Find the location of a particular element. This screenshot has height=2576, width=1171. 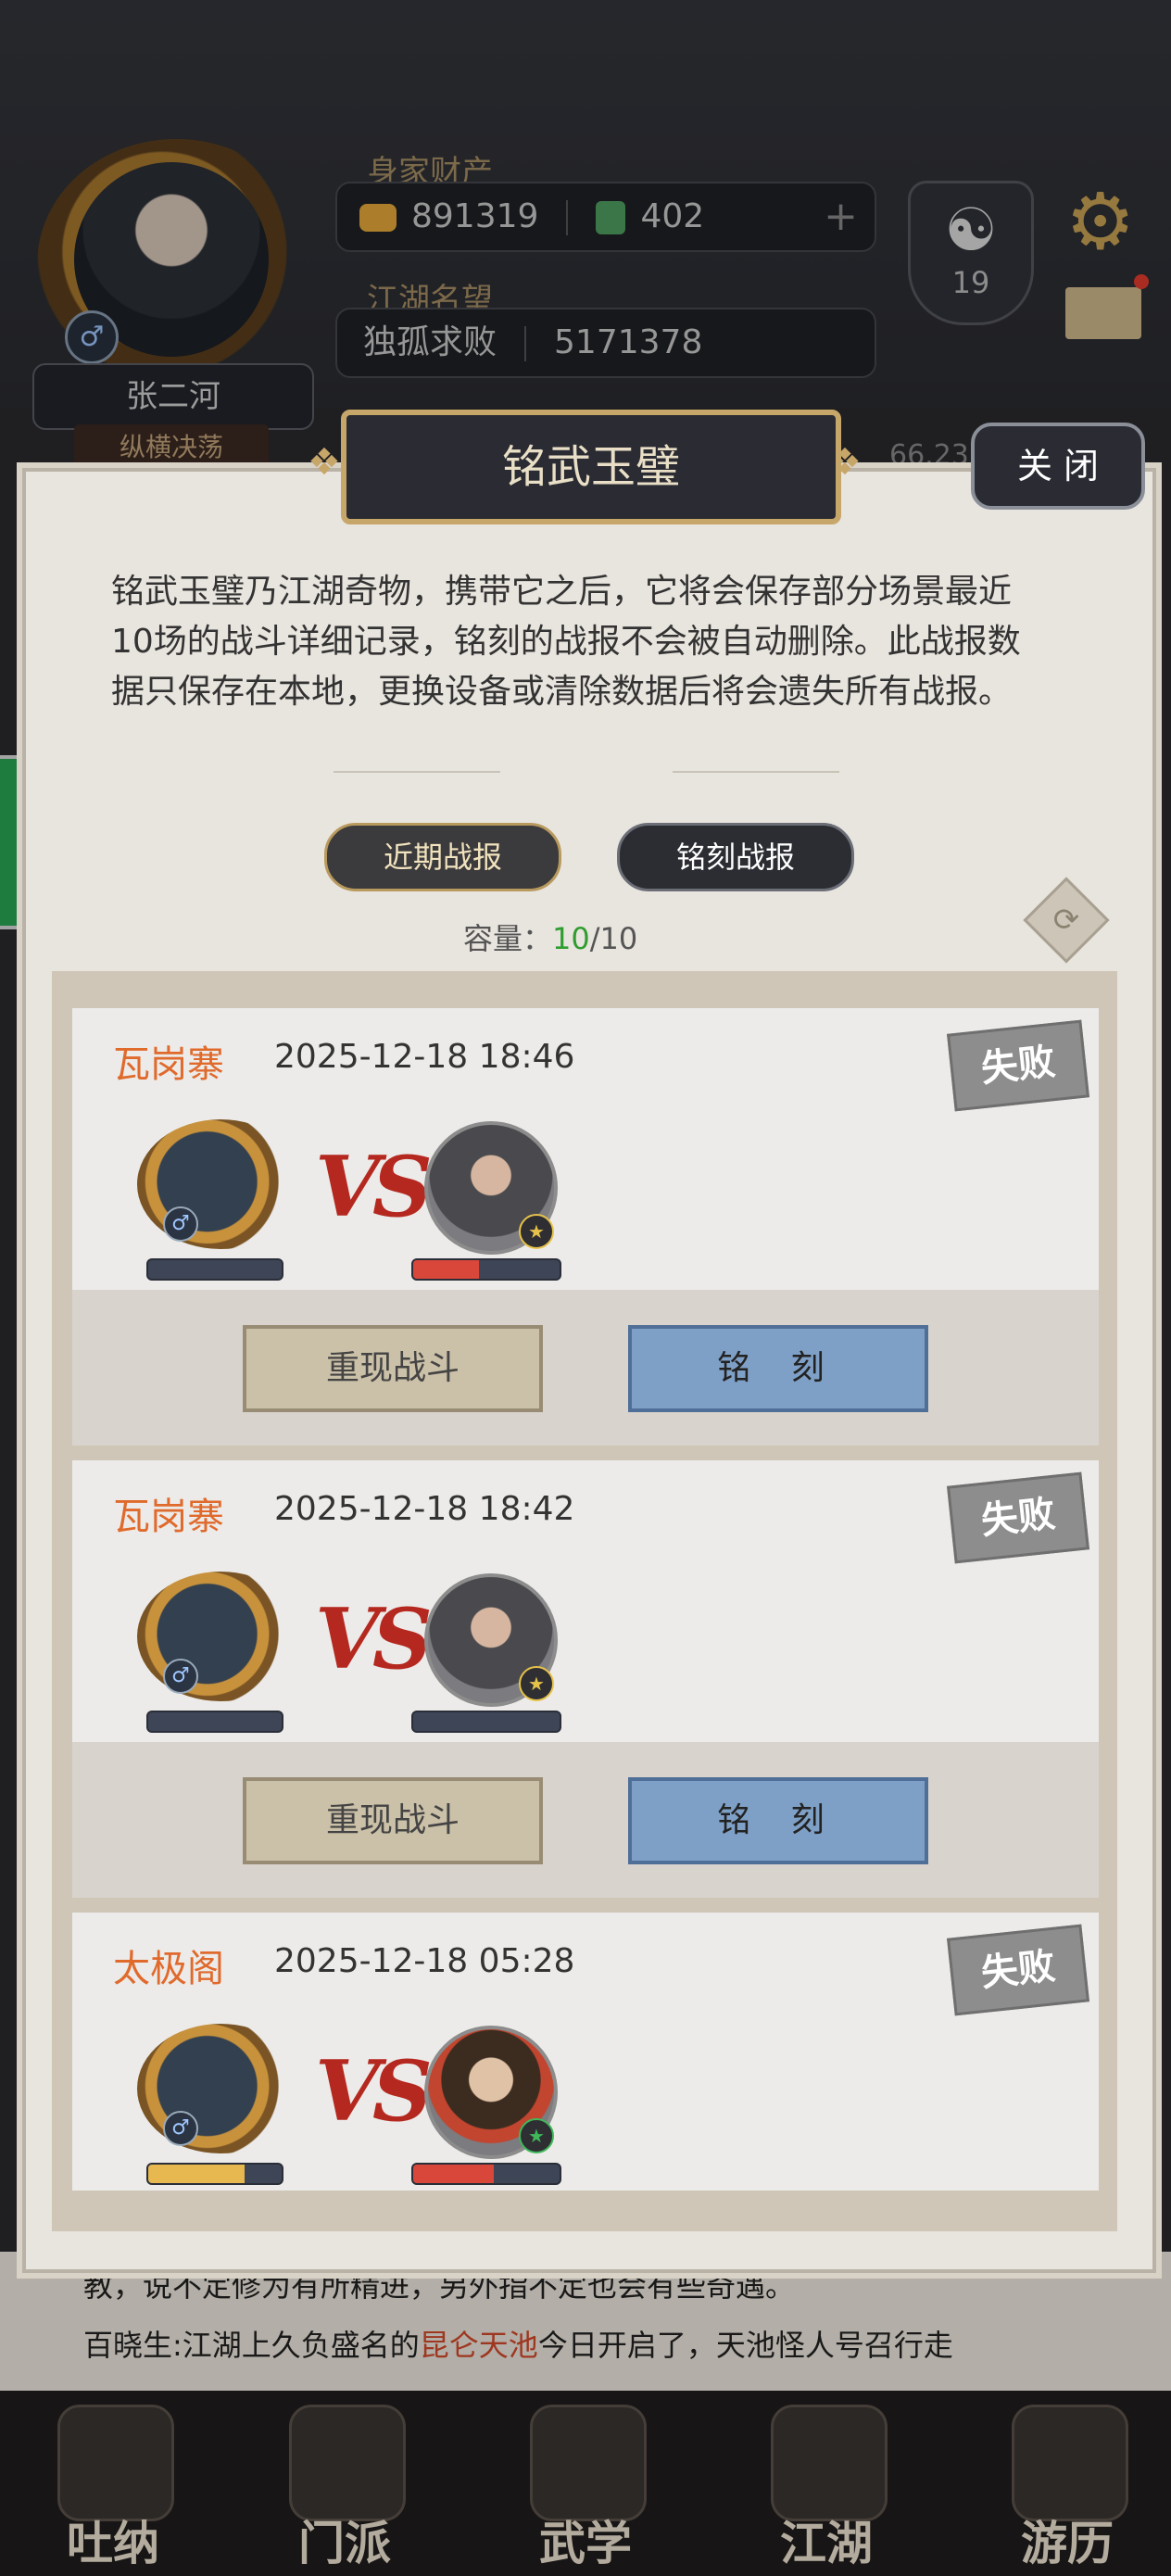

tab-recent-reports: 近期战报 is located at coordinates (443, 857).